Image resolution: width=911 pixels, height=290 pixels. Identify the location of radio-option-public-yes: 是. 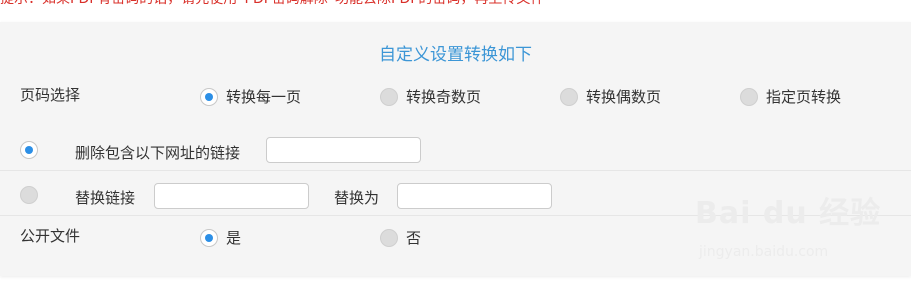
(220, 237).